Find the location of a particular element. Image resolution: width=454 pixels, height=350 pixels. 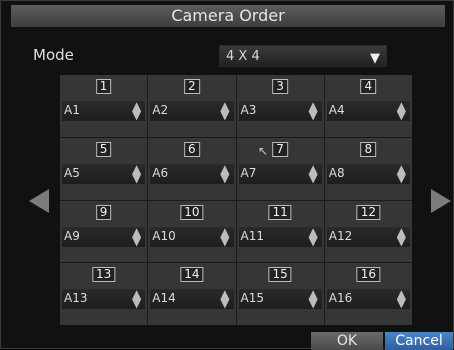

camera-select: A11 ▲ ▼ is located at coordinates (280, 236).